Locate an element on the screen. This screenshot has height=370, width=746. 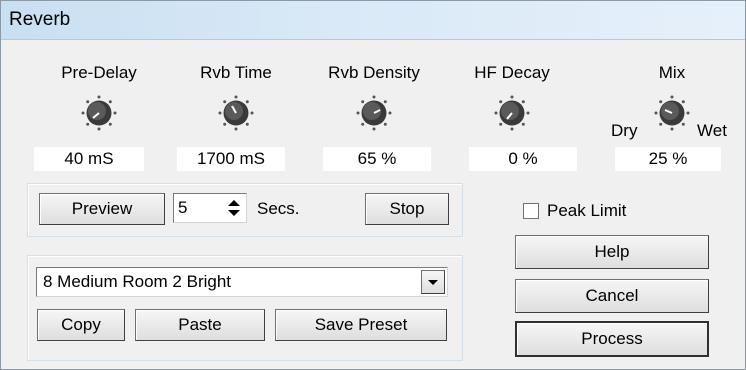
rvb-density-label: Rvb Density is located at coordinates (374, 72).